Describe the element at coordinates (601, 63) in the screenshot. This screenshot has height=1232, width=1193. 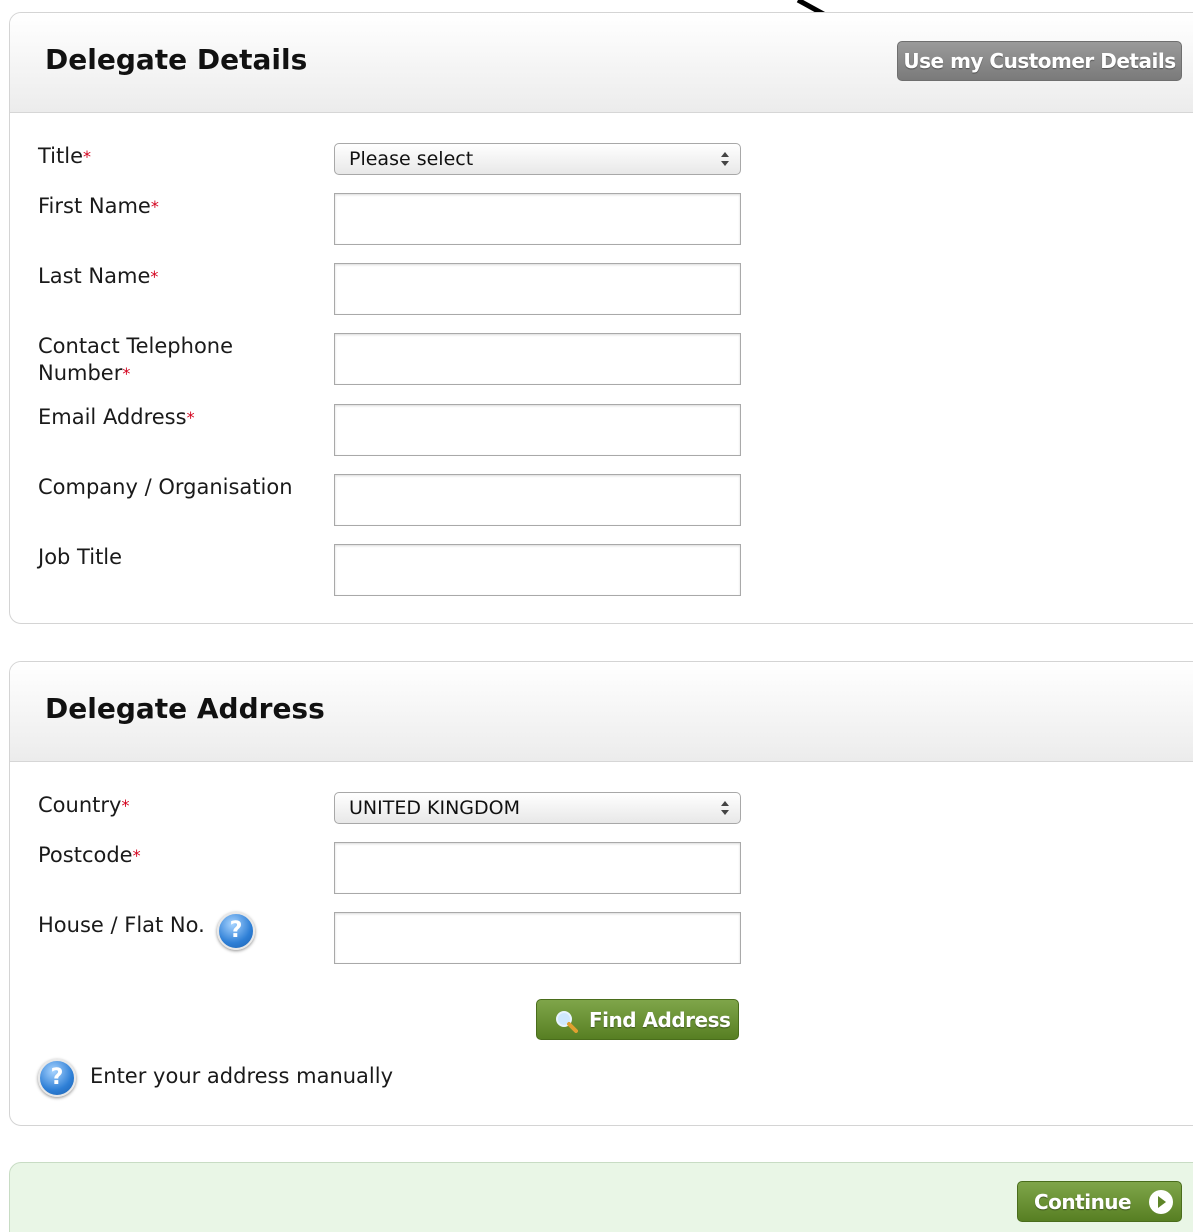
I see `delegate-details-header: Delegate Details Use my Customer Details` at that location.